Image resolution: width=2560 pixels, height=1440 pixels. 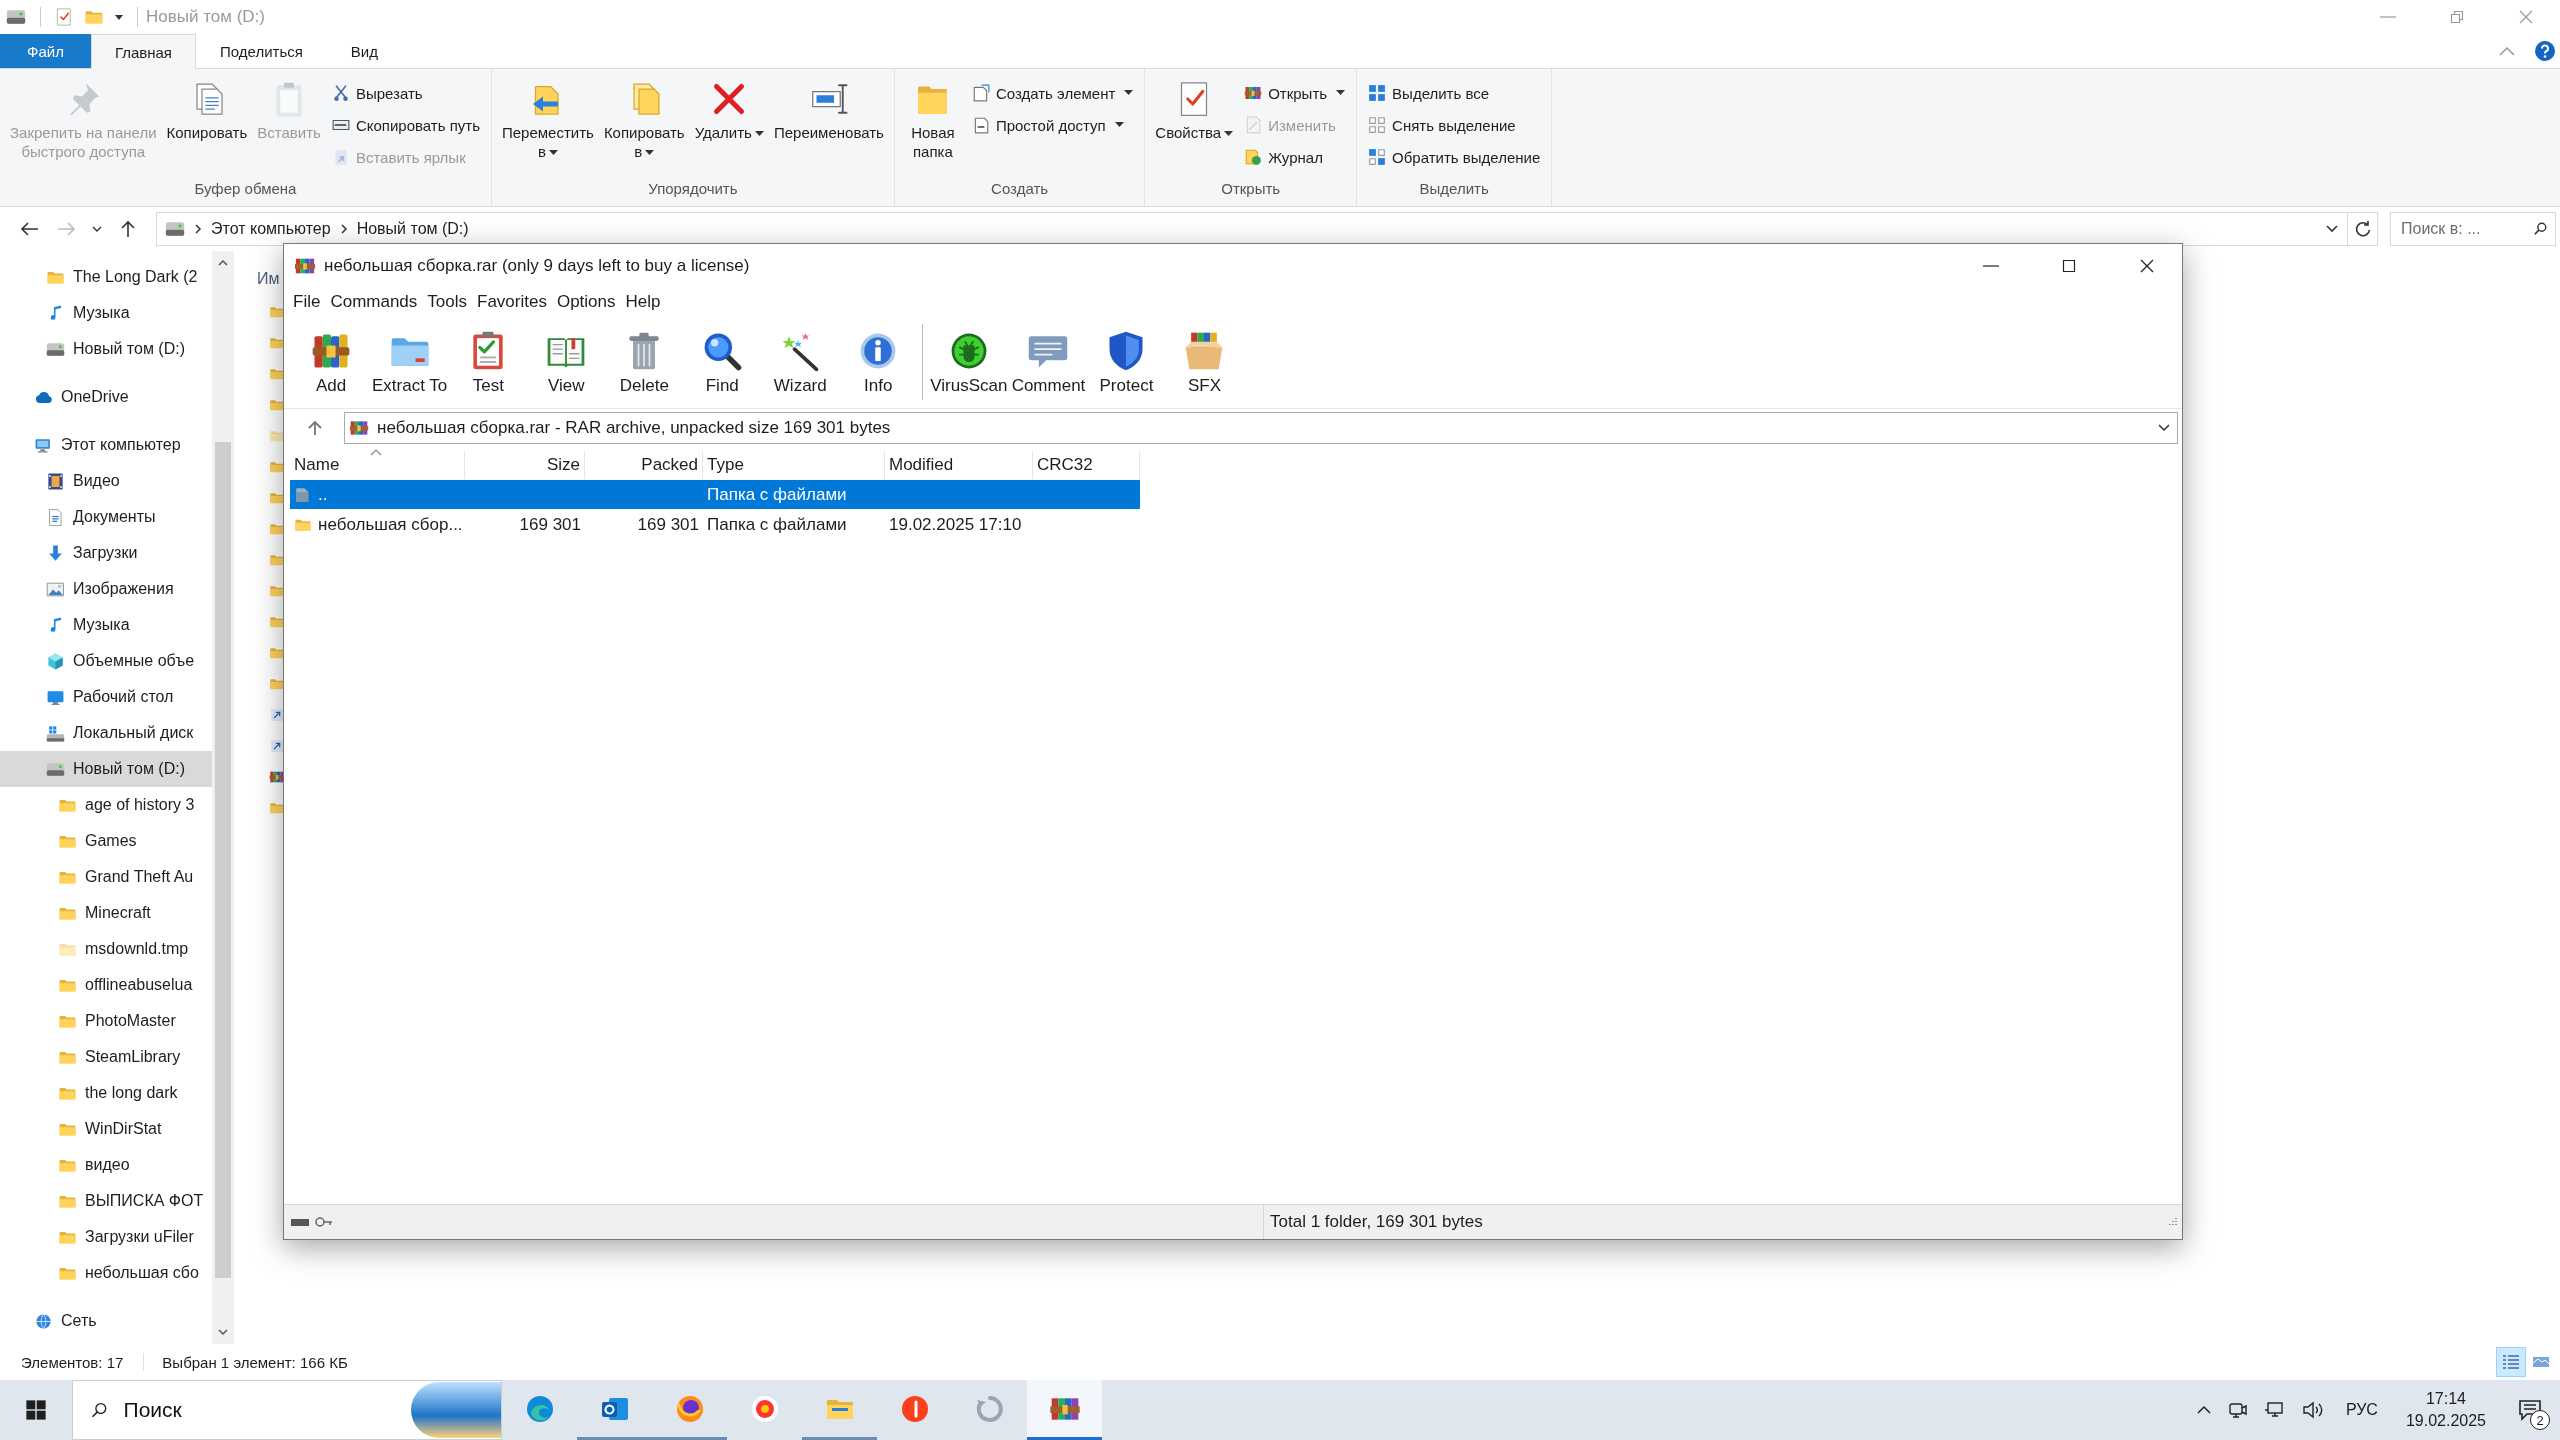 What do you see at coordinates (331, 362) in the screenshot?
I see `toolbar-button: Add` at bounding box center [331, 362].